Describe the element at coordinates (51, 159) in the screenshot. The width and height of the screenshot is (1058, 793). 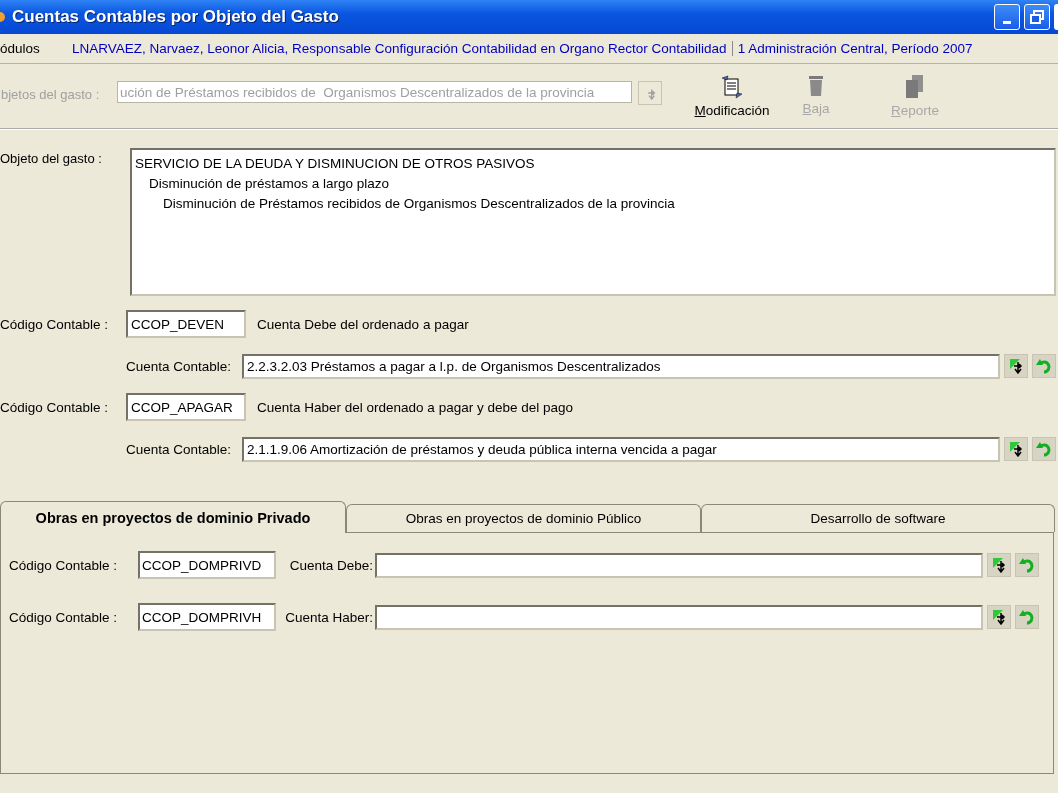
I see `field-label: Objeto del gasto :` at that location.